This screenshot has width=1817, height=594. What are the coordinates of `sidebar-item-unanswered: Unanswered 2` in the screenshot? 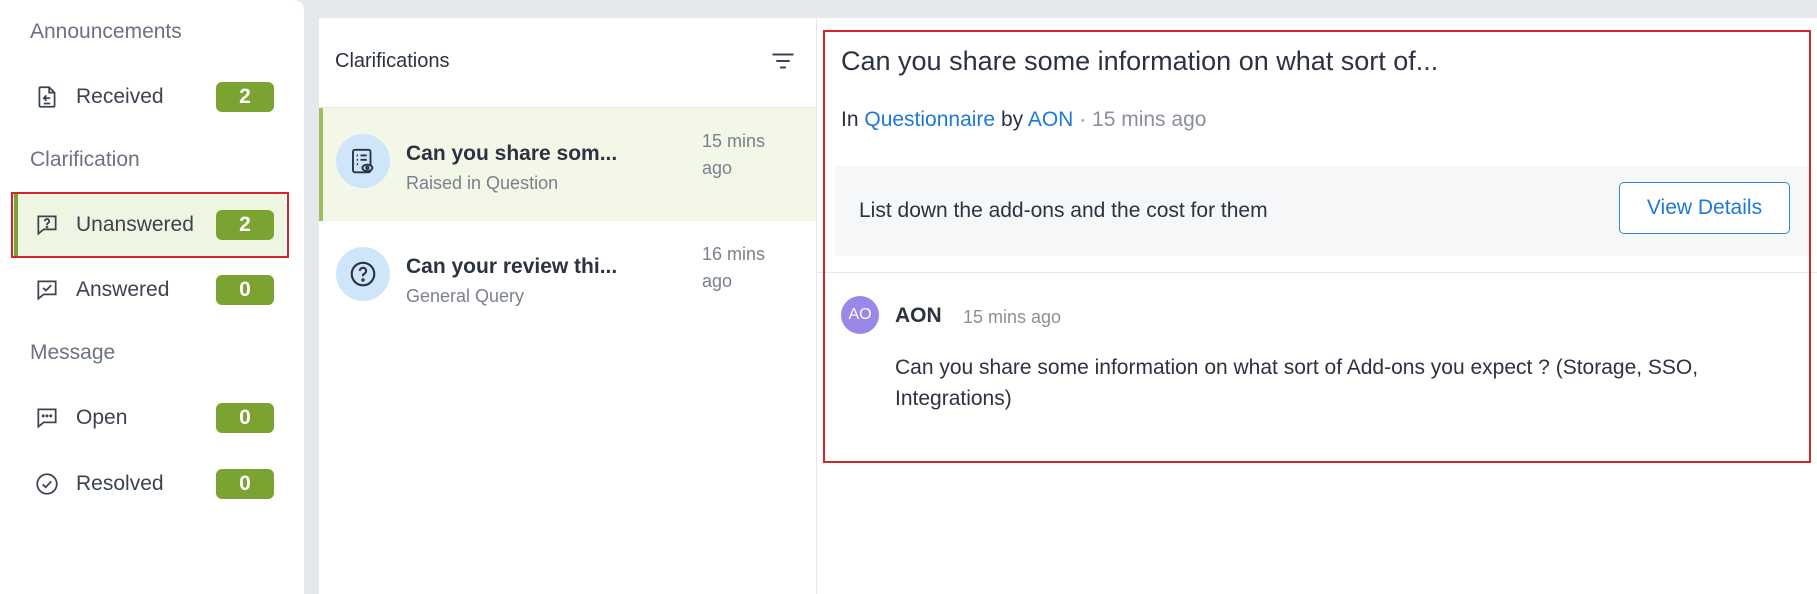 It's located at (149, 225).